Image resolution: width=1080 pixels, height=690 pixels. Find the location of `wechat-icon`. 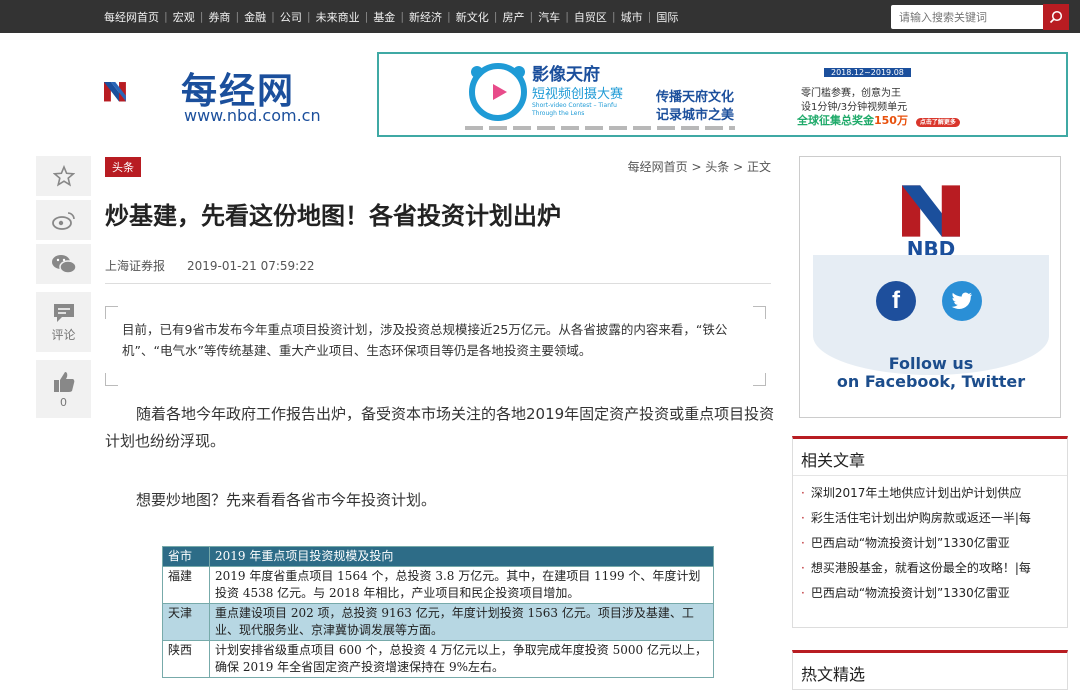

wechat-icon is located at coordinates (64, 264).